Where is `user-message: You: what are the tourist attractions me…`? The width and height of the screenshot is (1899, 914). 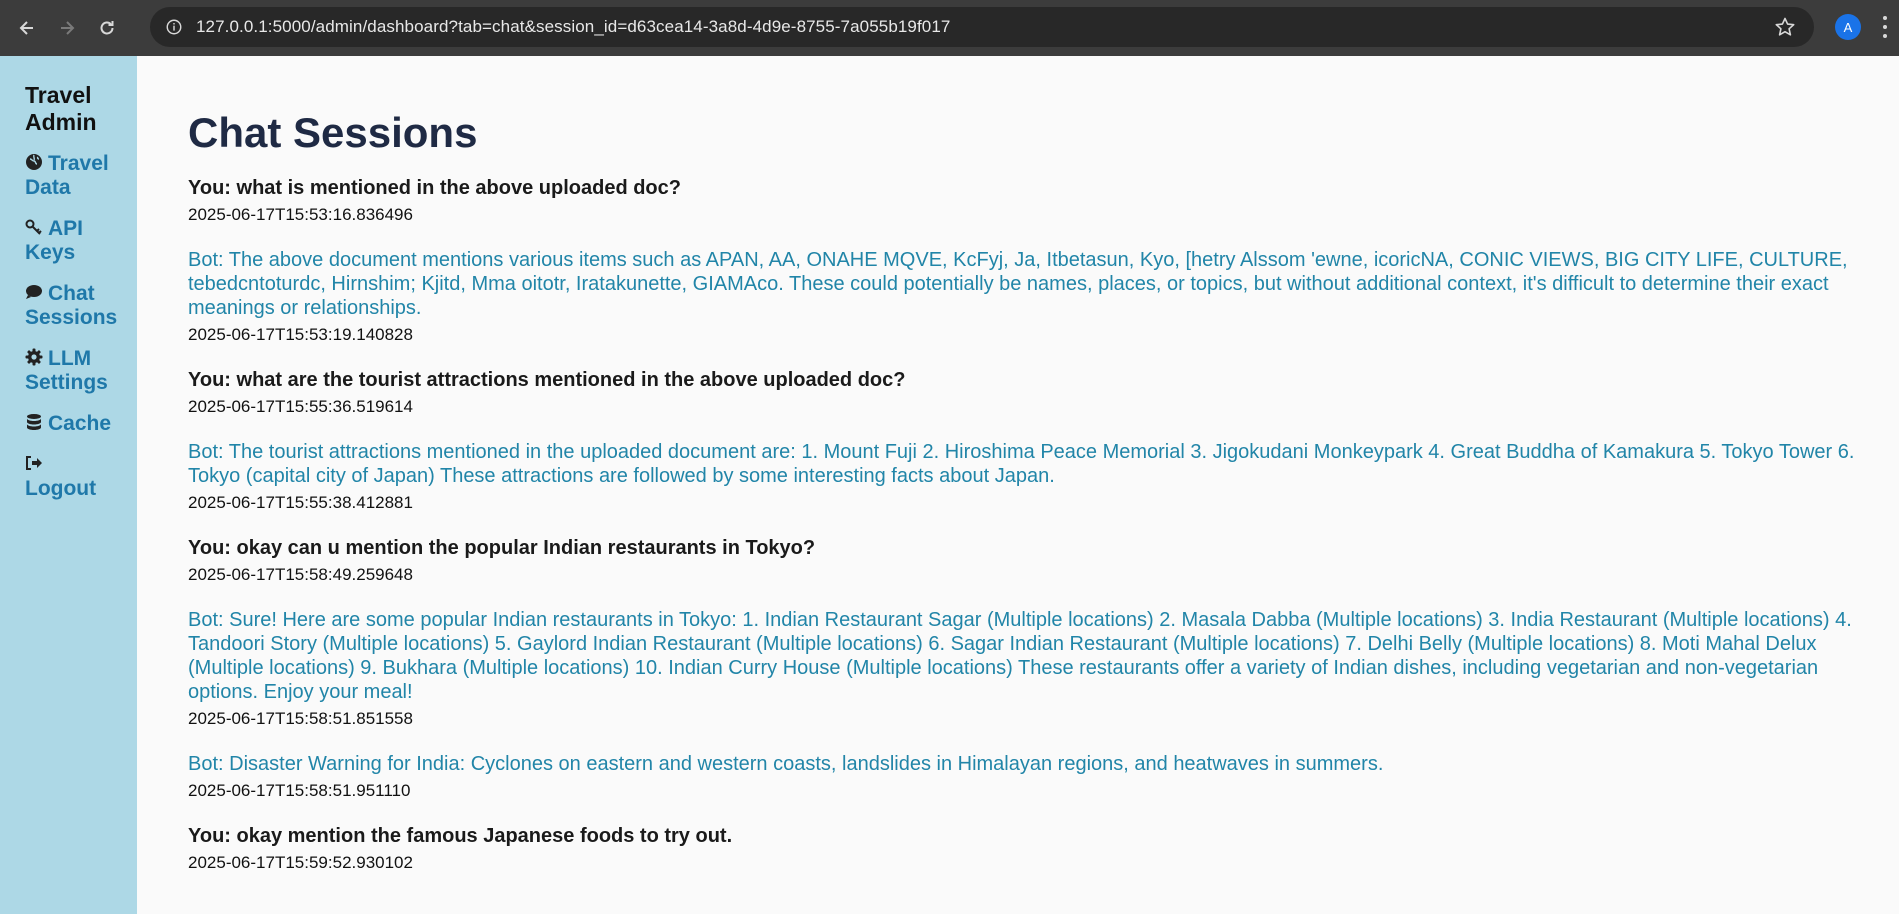 user-message: You: what are the tourist attractions me… is located at coordinates (1033, 393).